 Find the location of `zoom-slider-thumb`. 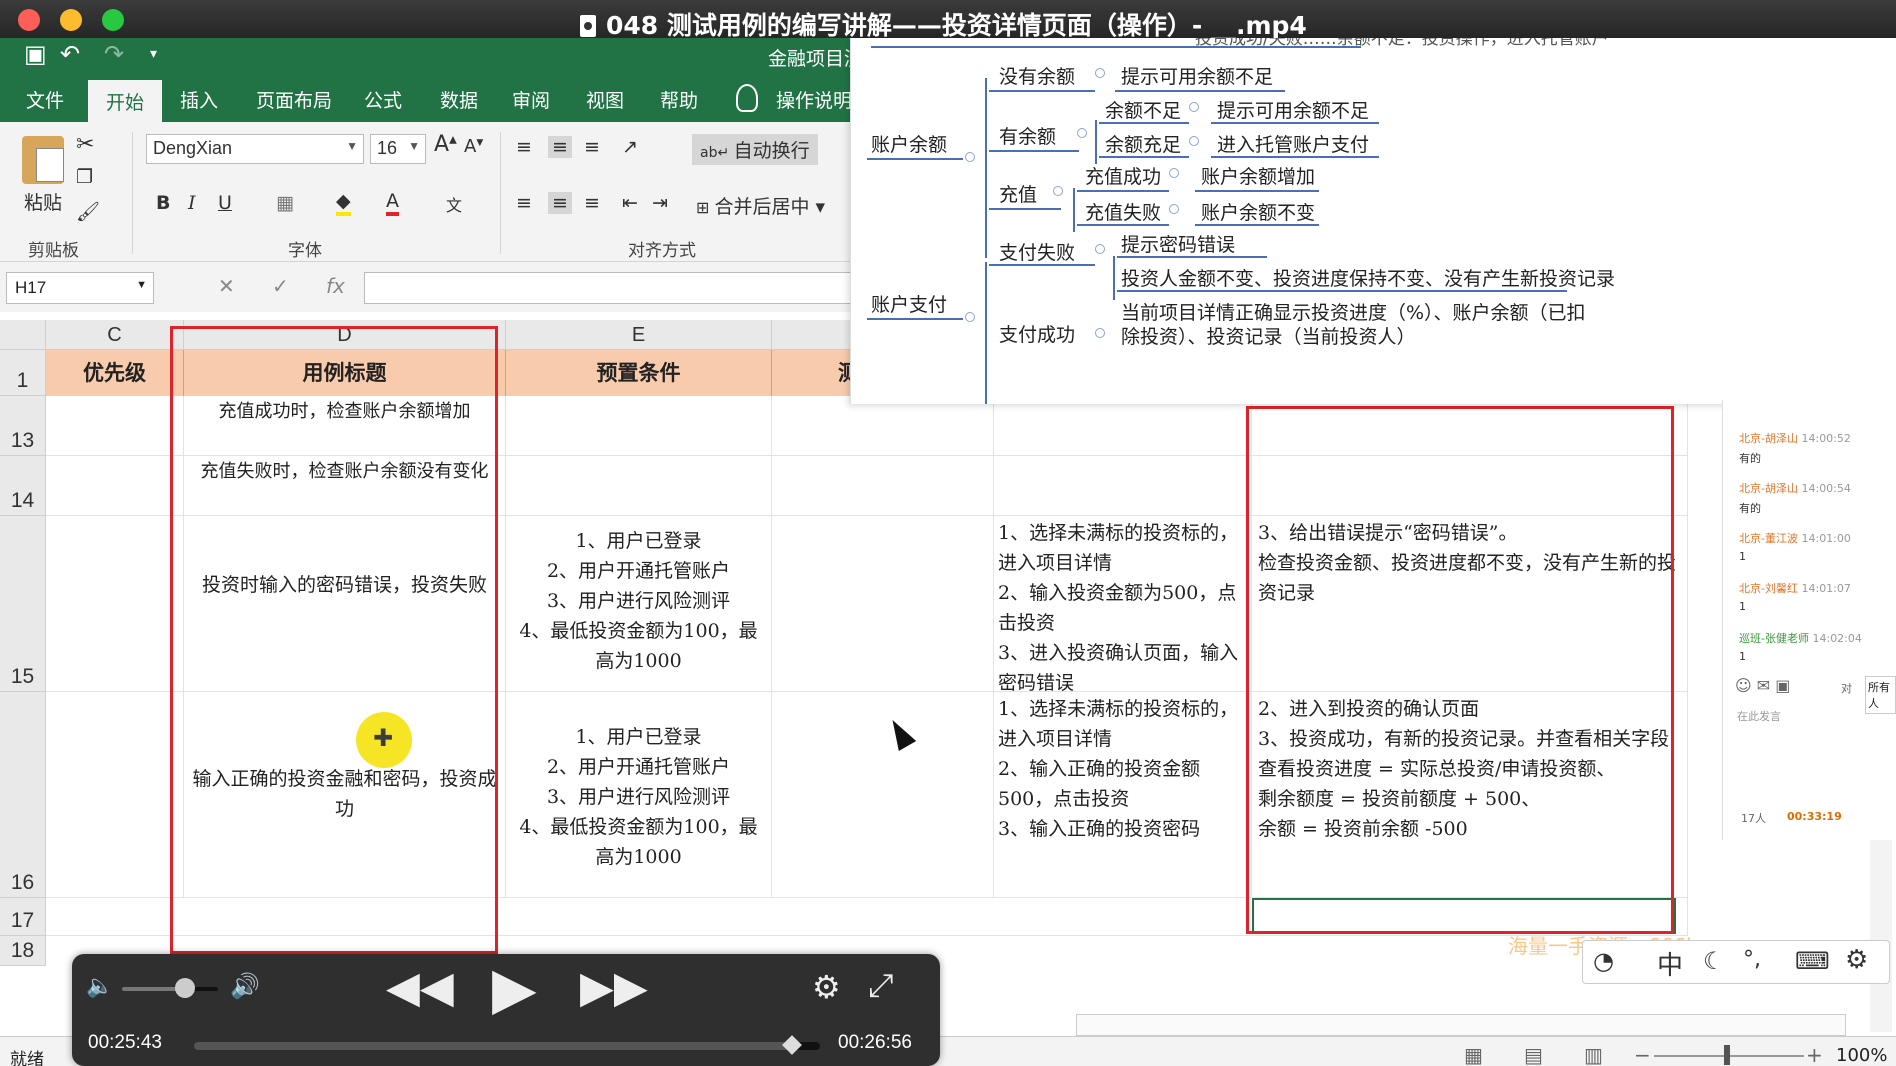

zoom-slider-thumb is located at coordinates (1727, 1055).